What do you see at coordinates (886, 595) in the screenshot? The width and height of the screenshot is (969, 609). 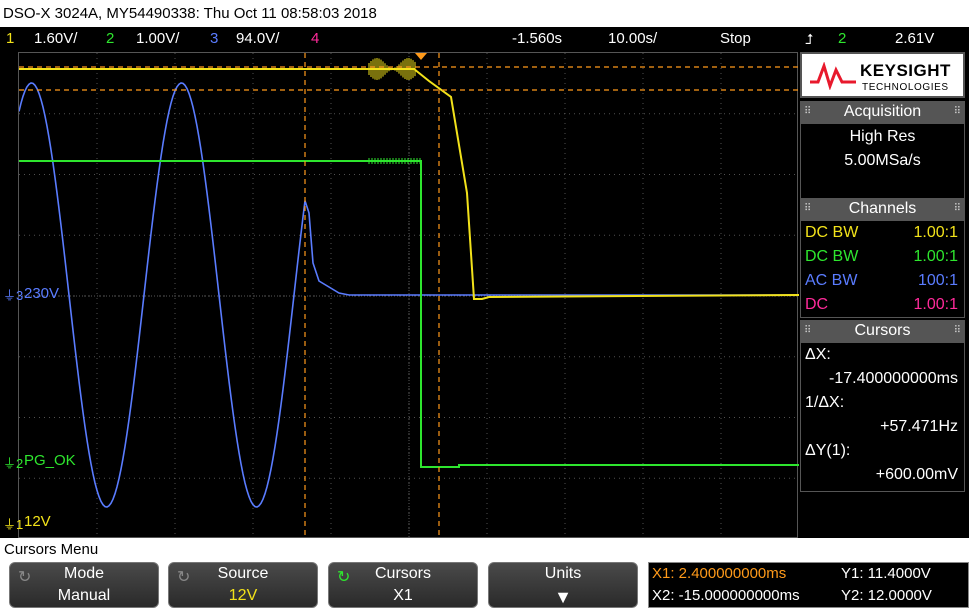 I see `cursor-y2-readout: Y2: 12.0000V` at bounding box center [886, 595].